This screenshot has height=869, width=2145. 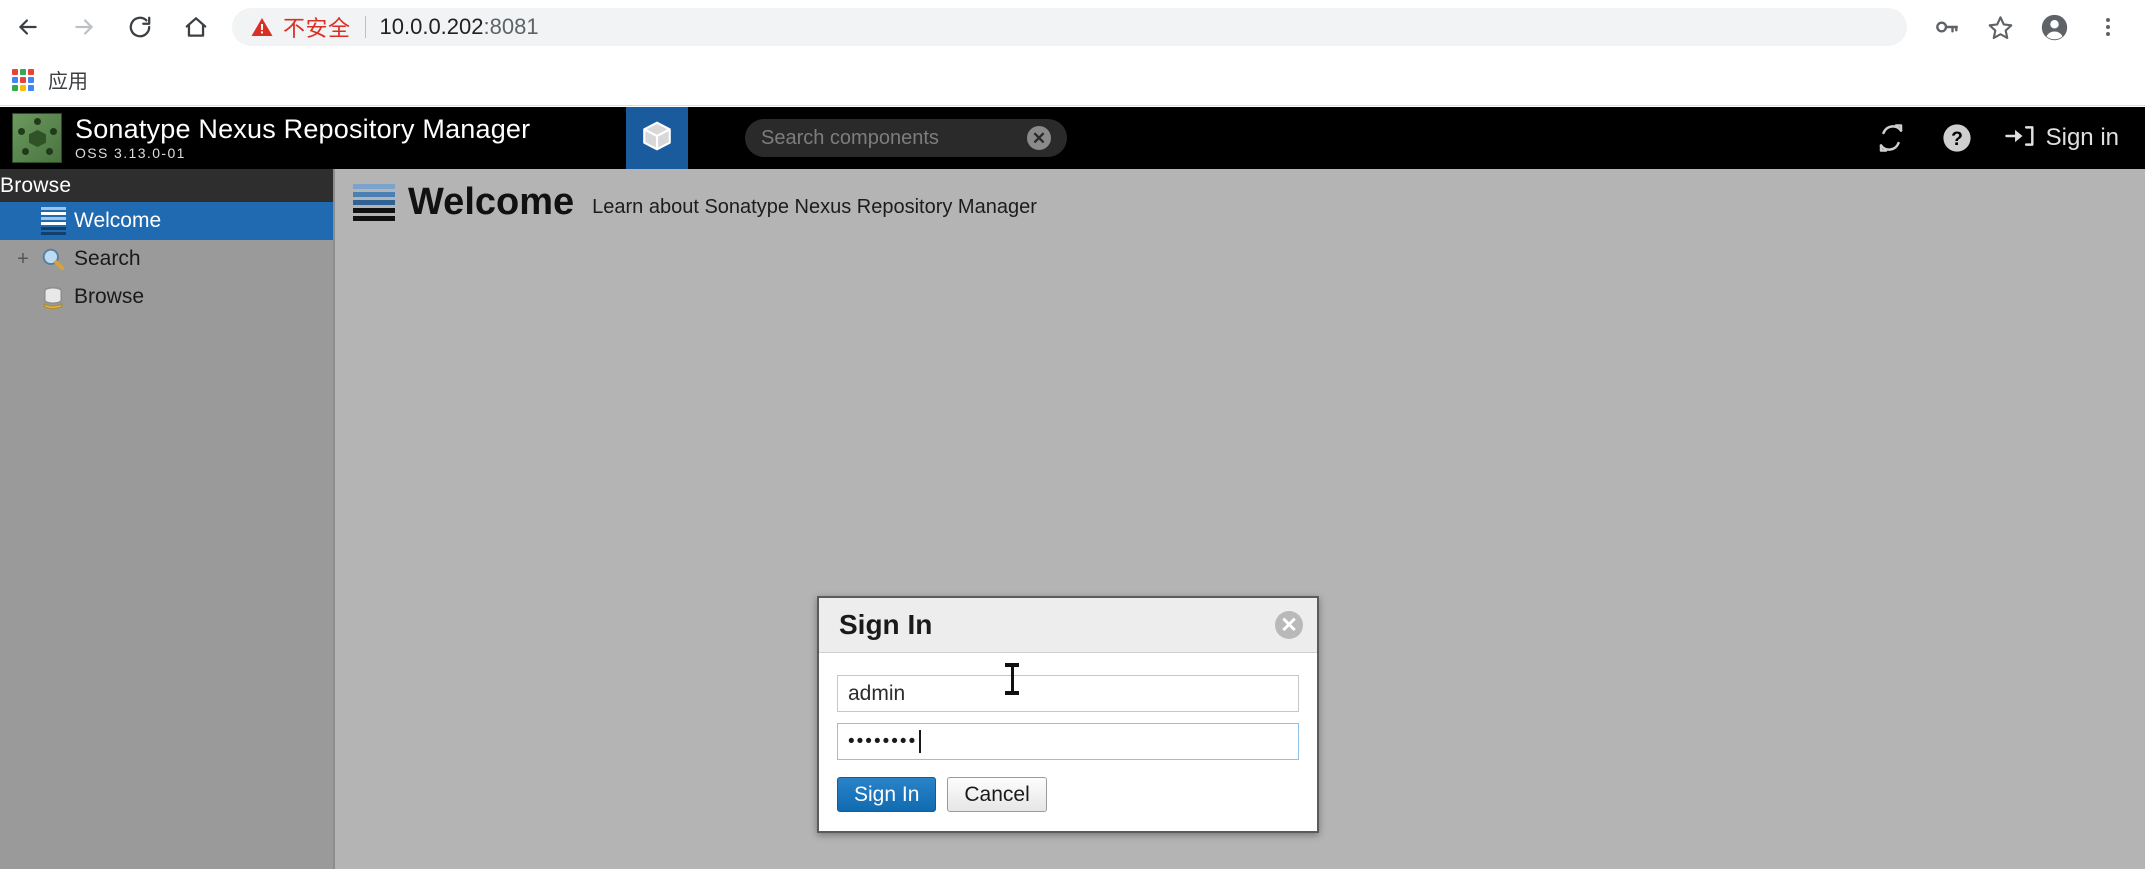 I want to click on sign-in-label: Sign in, so click(x=2082, y=137).